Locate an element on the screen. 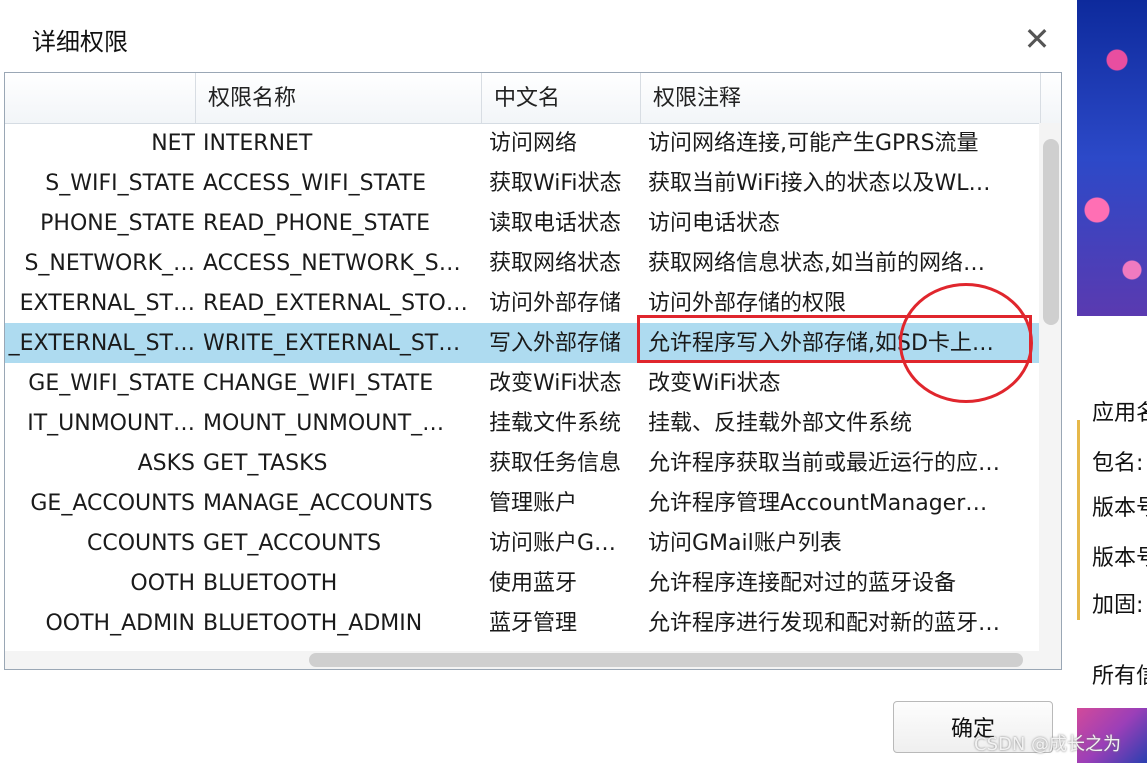 Image resolution: width=1147 pixels, height=763 pixels. background-wallpaper is located at coordinates (1112, 158).